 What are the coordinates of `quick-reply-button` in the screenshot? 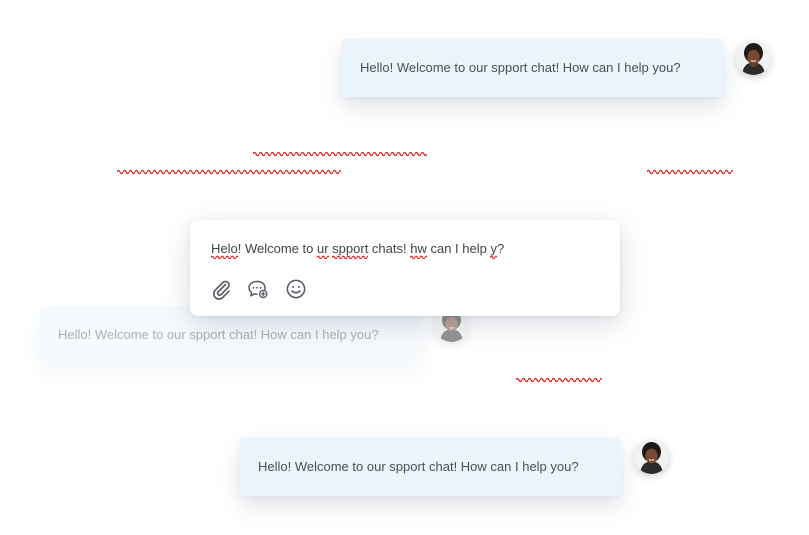 It's located at (258, 289).